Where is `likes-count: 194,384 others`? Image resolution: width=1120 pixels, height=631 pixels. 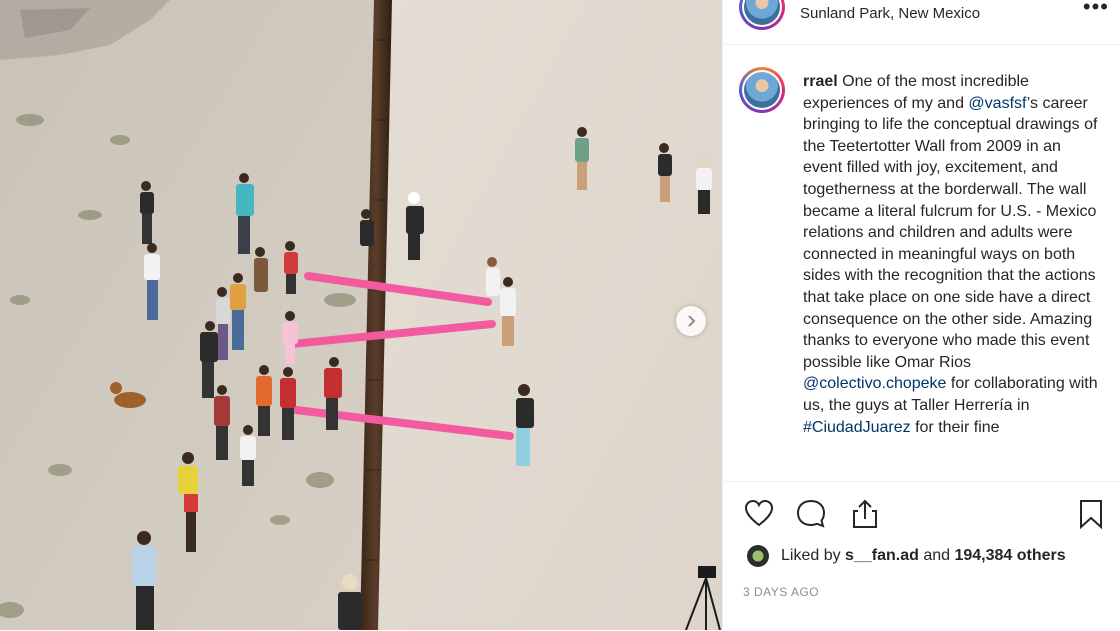
likes-count: 194,384 others is located at coordinates (1009, 556).